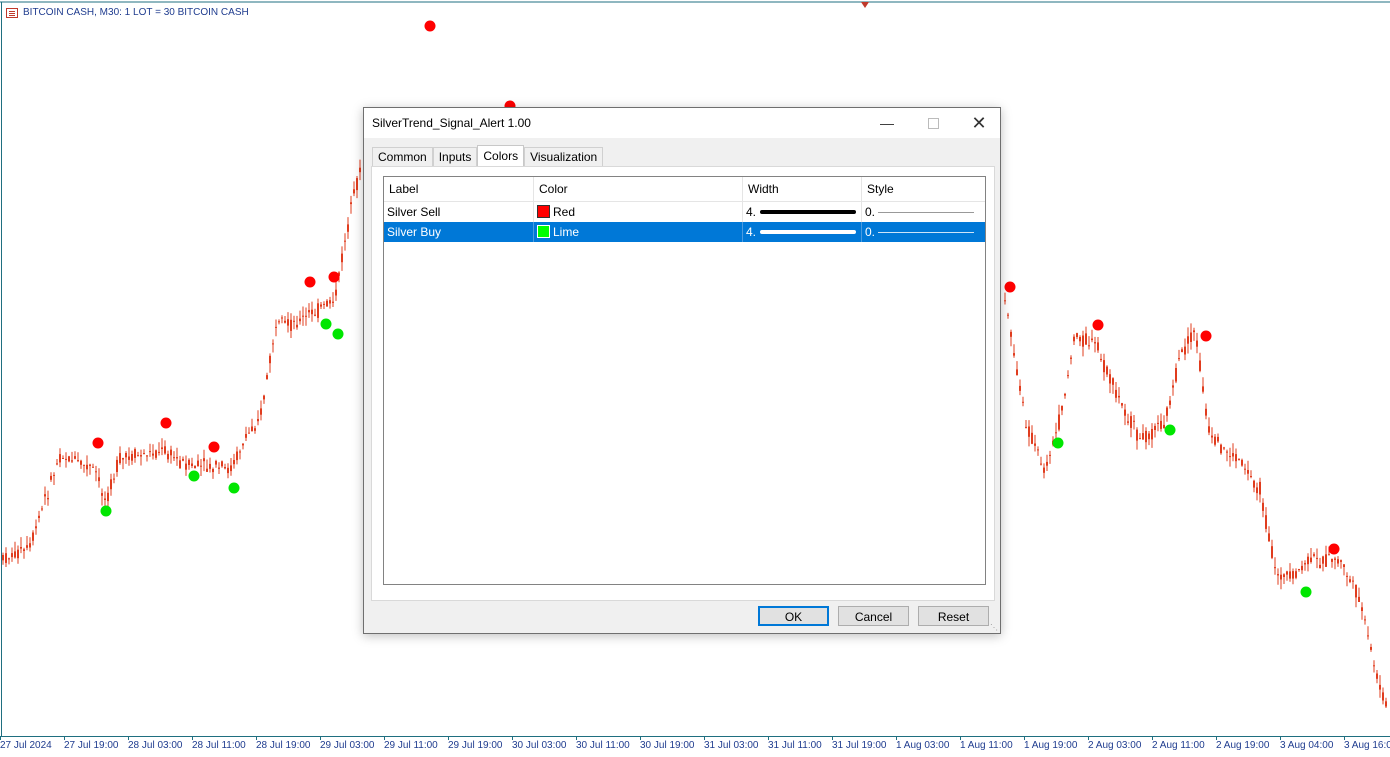  What do you see at coordinates (887, 123) in the screenshot?
I see `minimize-icon: —` at bounding box center [887, 123].